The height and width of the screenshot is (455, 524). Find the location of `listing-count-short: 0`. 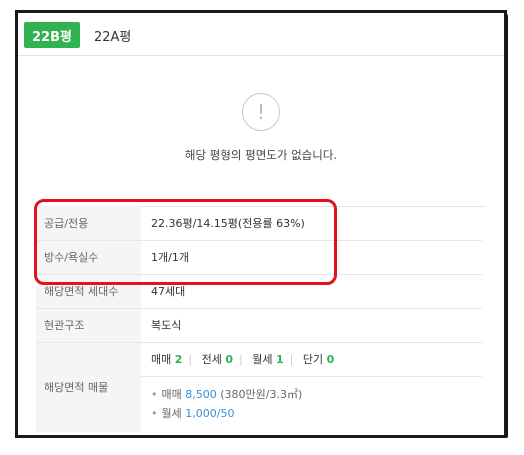

listing-count-short: 0 is located at coordinates (331, 359).